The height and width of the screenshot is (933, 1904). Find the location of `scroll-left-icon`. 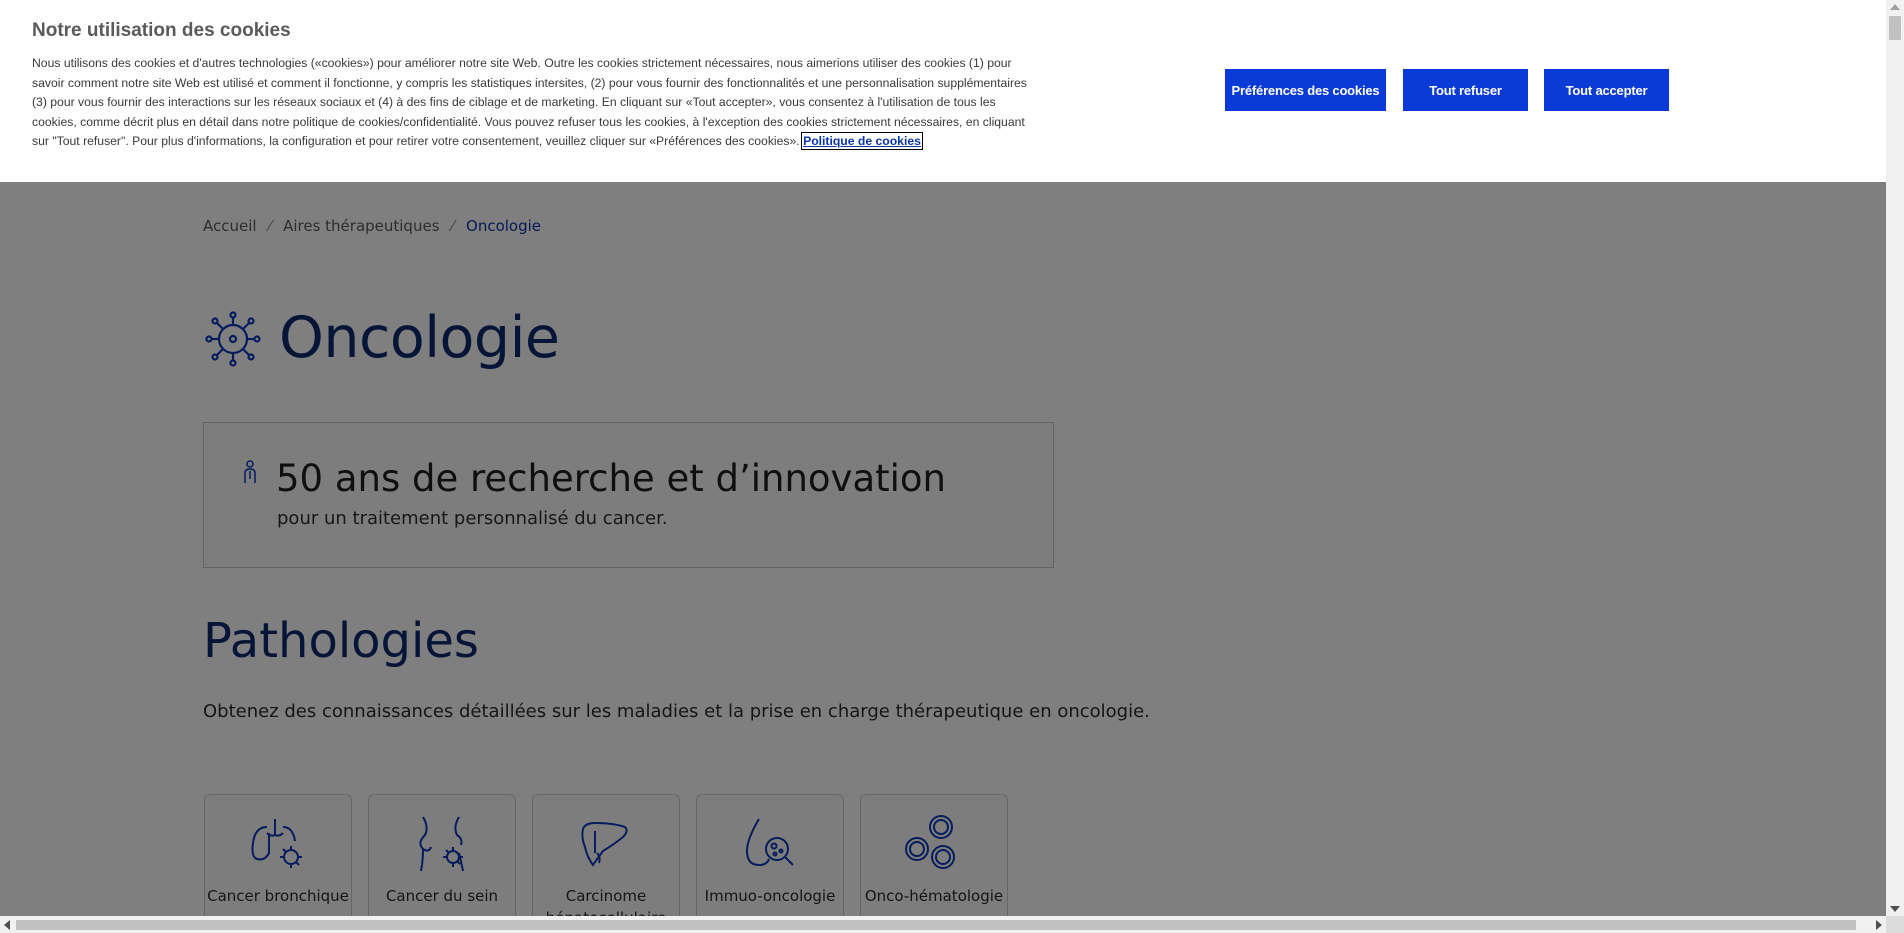

scroll-left-icon is located at coordinates (7, 925).